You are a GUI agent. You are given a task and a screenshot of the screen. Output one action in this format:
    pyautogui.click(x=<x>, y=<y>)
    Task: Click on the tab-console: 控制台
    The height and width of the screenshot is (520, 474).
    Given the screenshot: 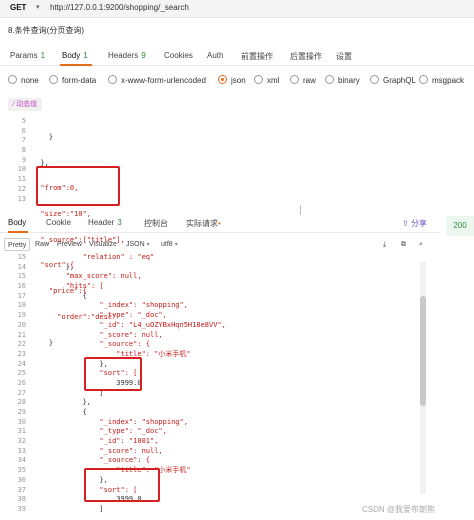 What is the action you would take?
    pyautogui.click(x=156, y=223)
    